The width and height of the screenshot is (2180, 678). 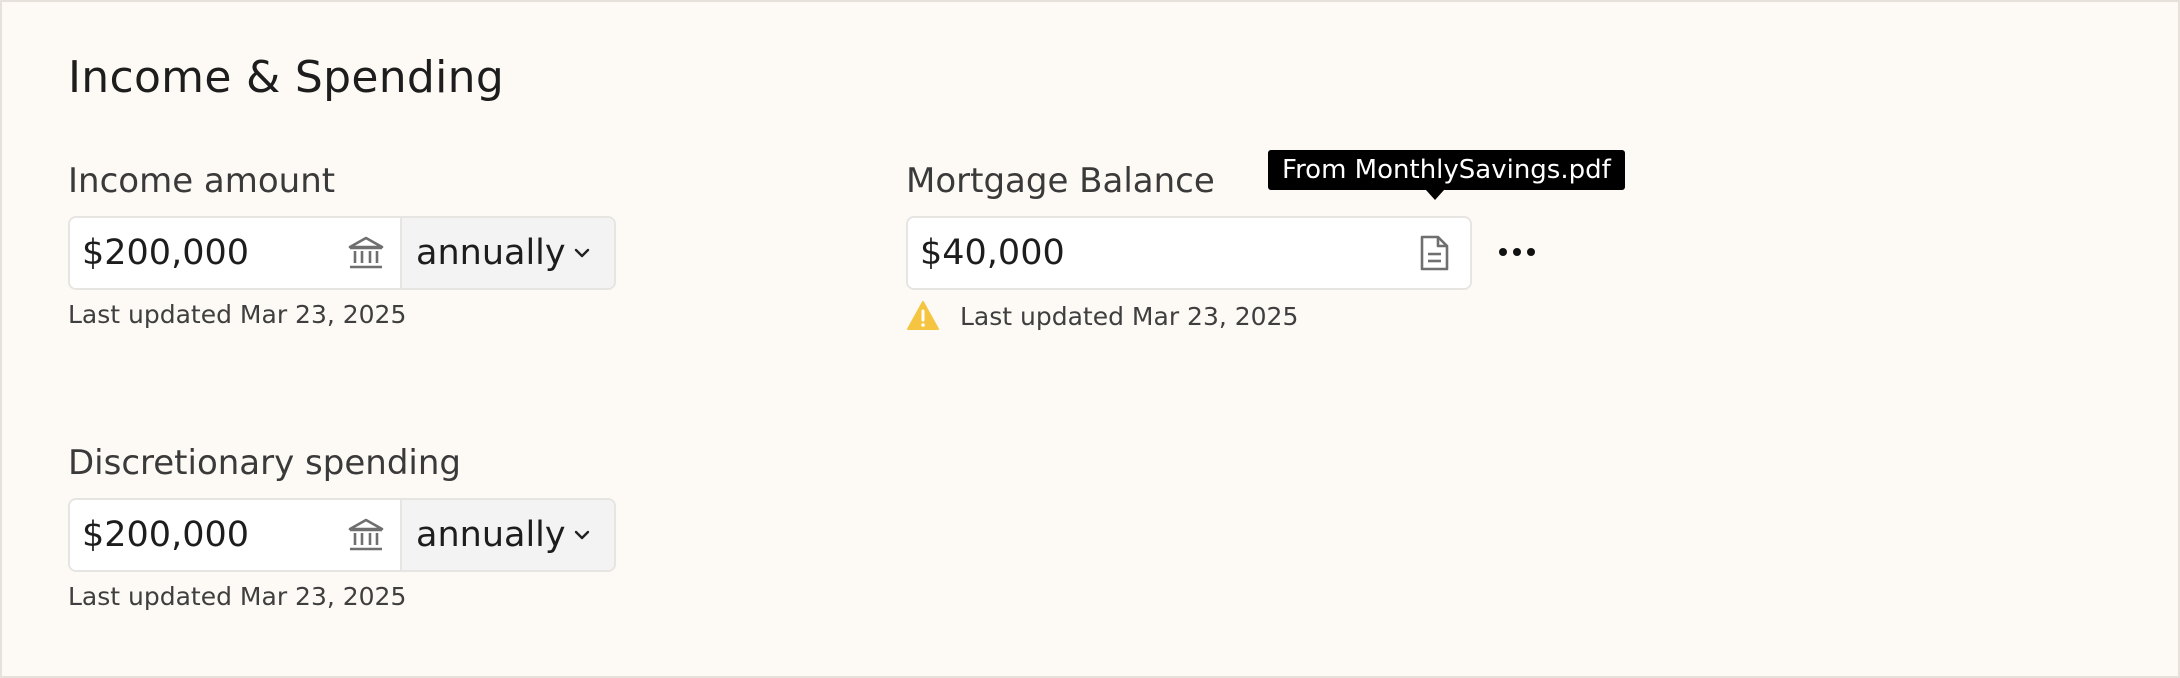 I want to click on income-frequency-select: annually, so click(x=507, y=253).